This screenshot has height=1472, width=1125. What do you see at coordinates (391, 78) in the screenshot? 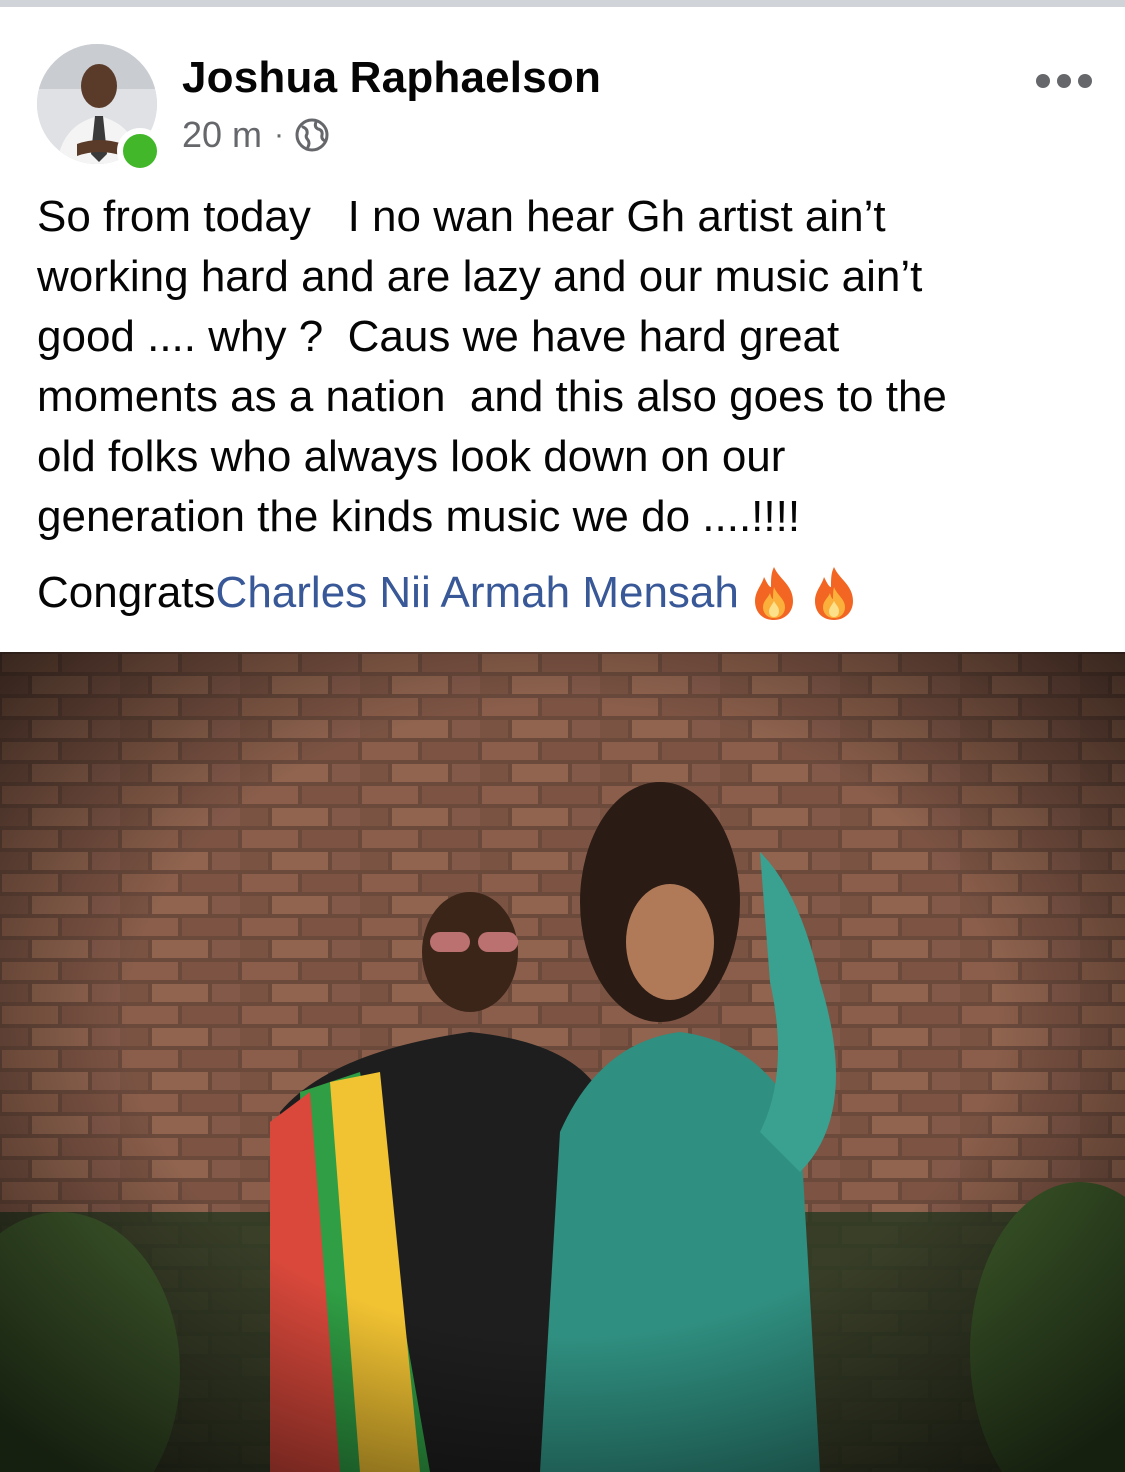
I see `author-name: Joshua Raphaelson` at bounding box center [391, 78].